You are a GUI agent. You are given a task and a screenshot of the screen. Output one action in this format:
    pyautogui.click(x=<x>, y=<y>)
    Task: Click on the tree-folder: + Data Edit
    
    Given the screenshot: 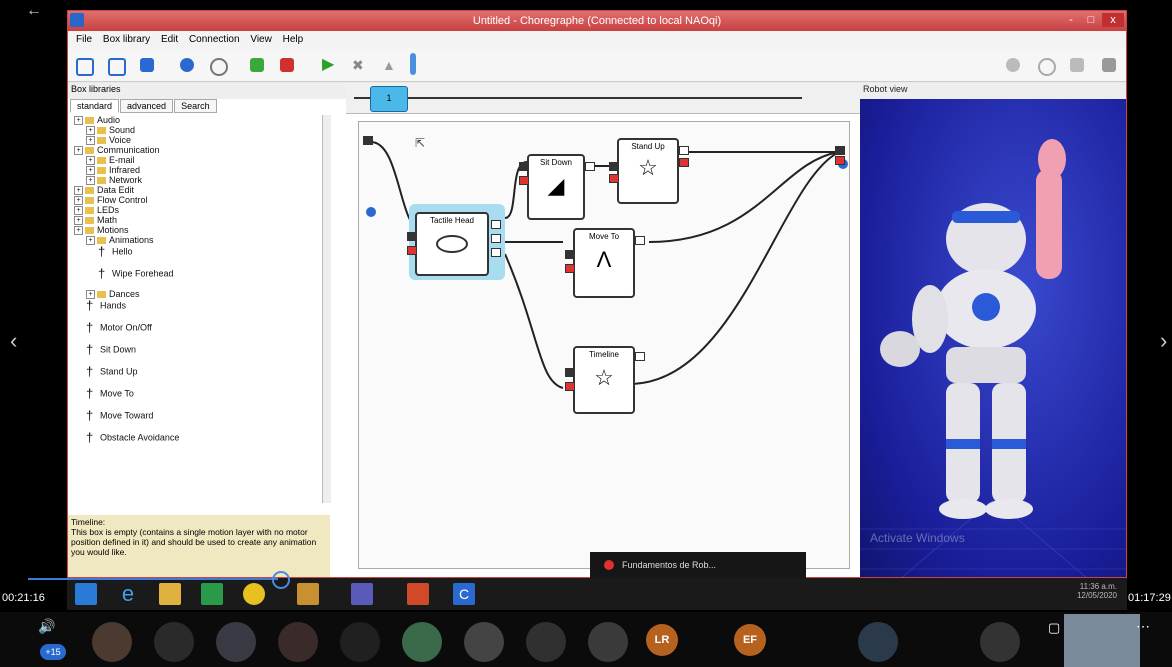 What is the action you would take?
    pyautogui.click(x=104, y=190)
    